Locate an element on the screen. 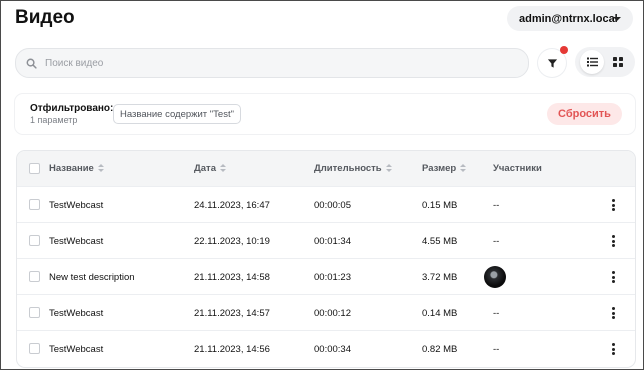 The width and height of the screenshot is (644, 370). filtered-count: 1 параметр is located at coordinates (54, 120).